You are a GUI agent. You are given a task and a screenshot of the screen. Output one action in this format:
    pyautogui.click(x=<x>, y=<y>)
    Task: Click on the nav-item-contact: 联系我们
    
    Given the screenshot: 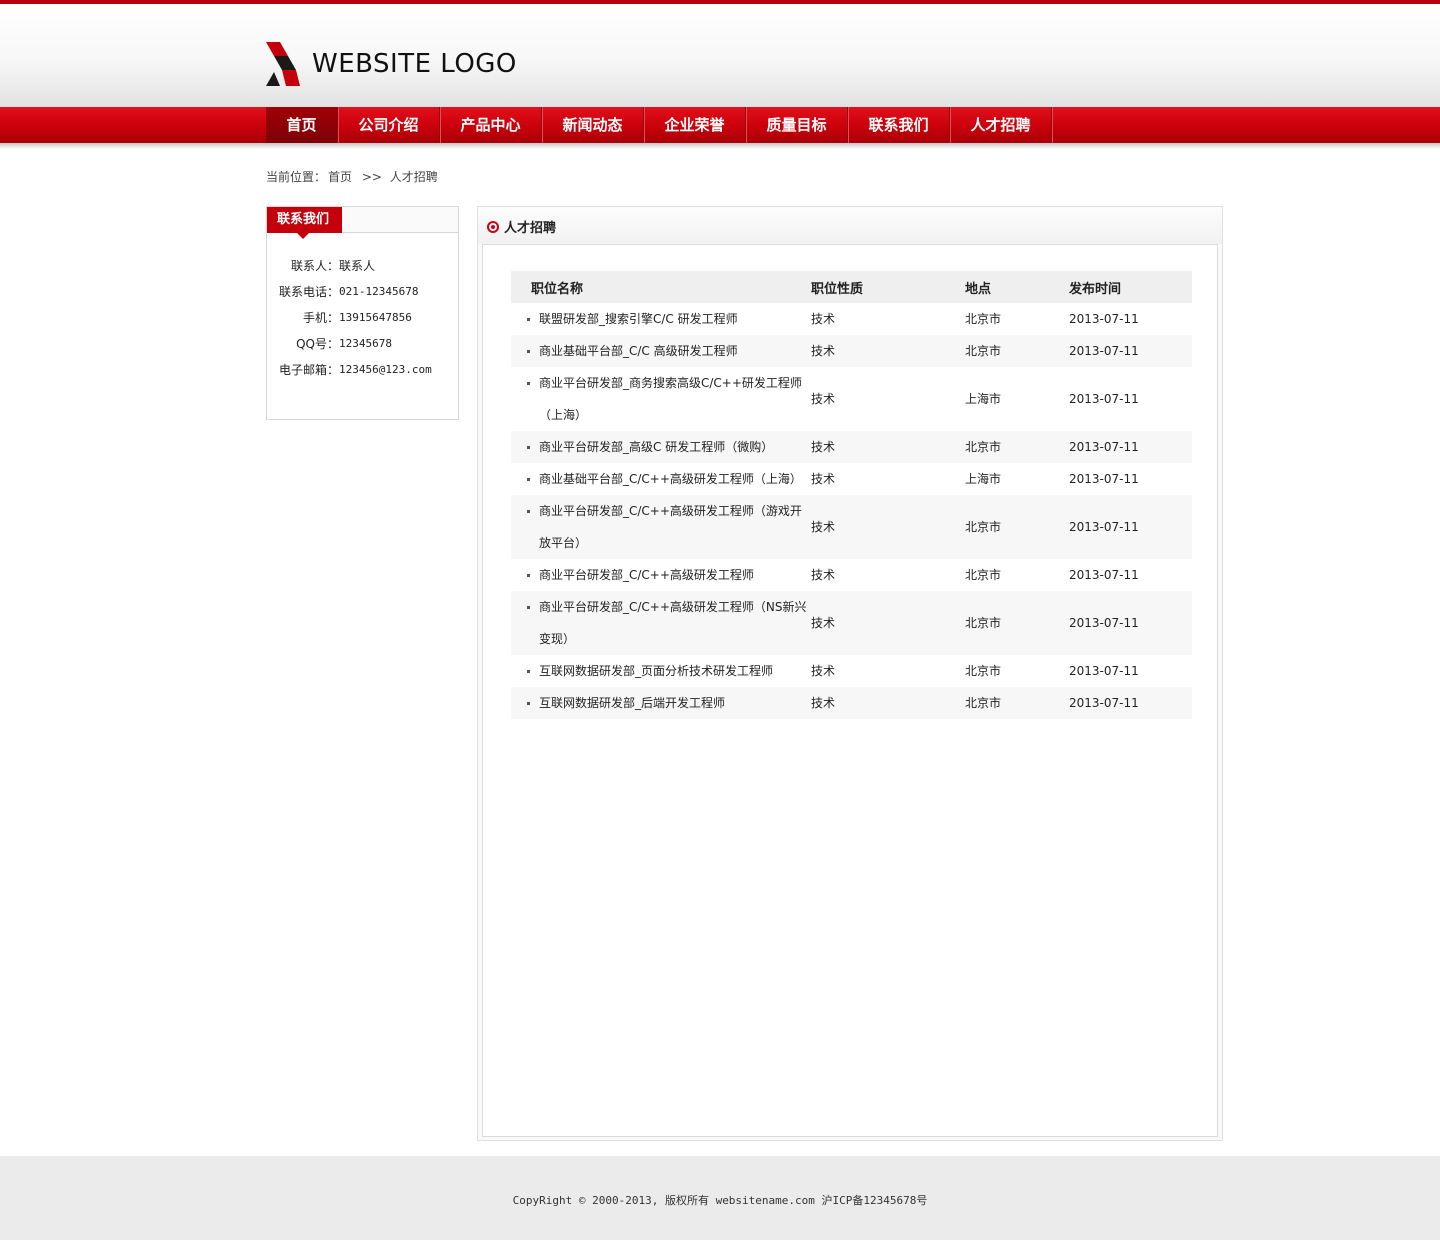 What is the action you would take?
    pyautogui.click(x=899, y=125)
    